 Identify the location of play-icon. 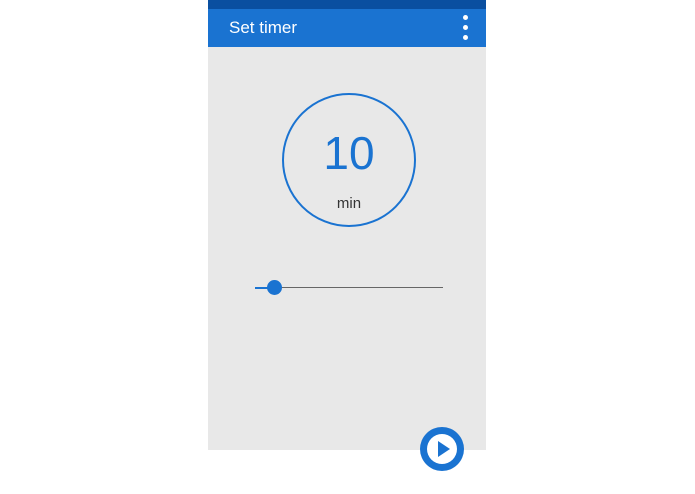
(442, 449).